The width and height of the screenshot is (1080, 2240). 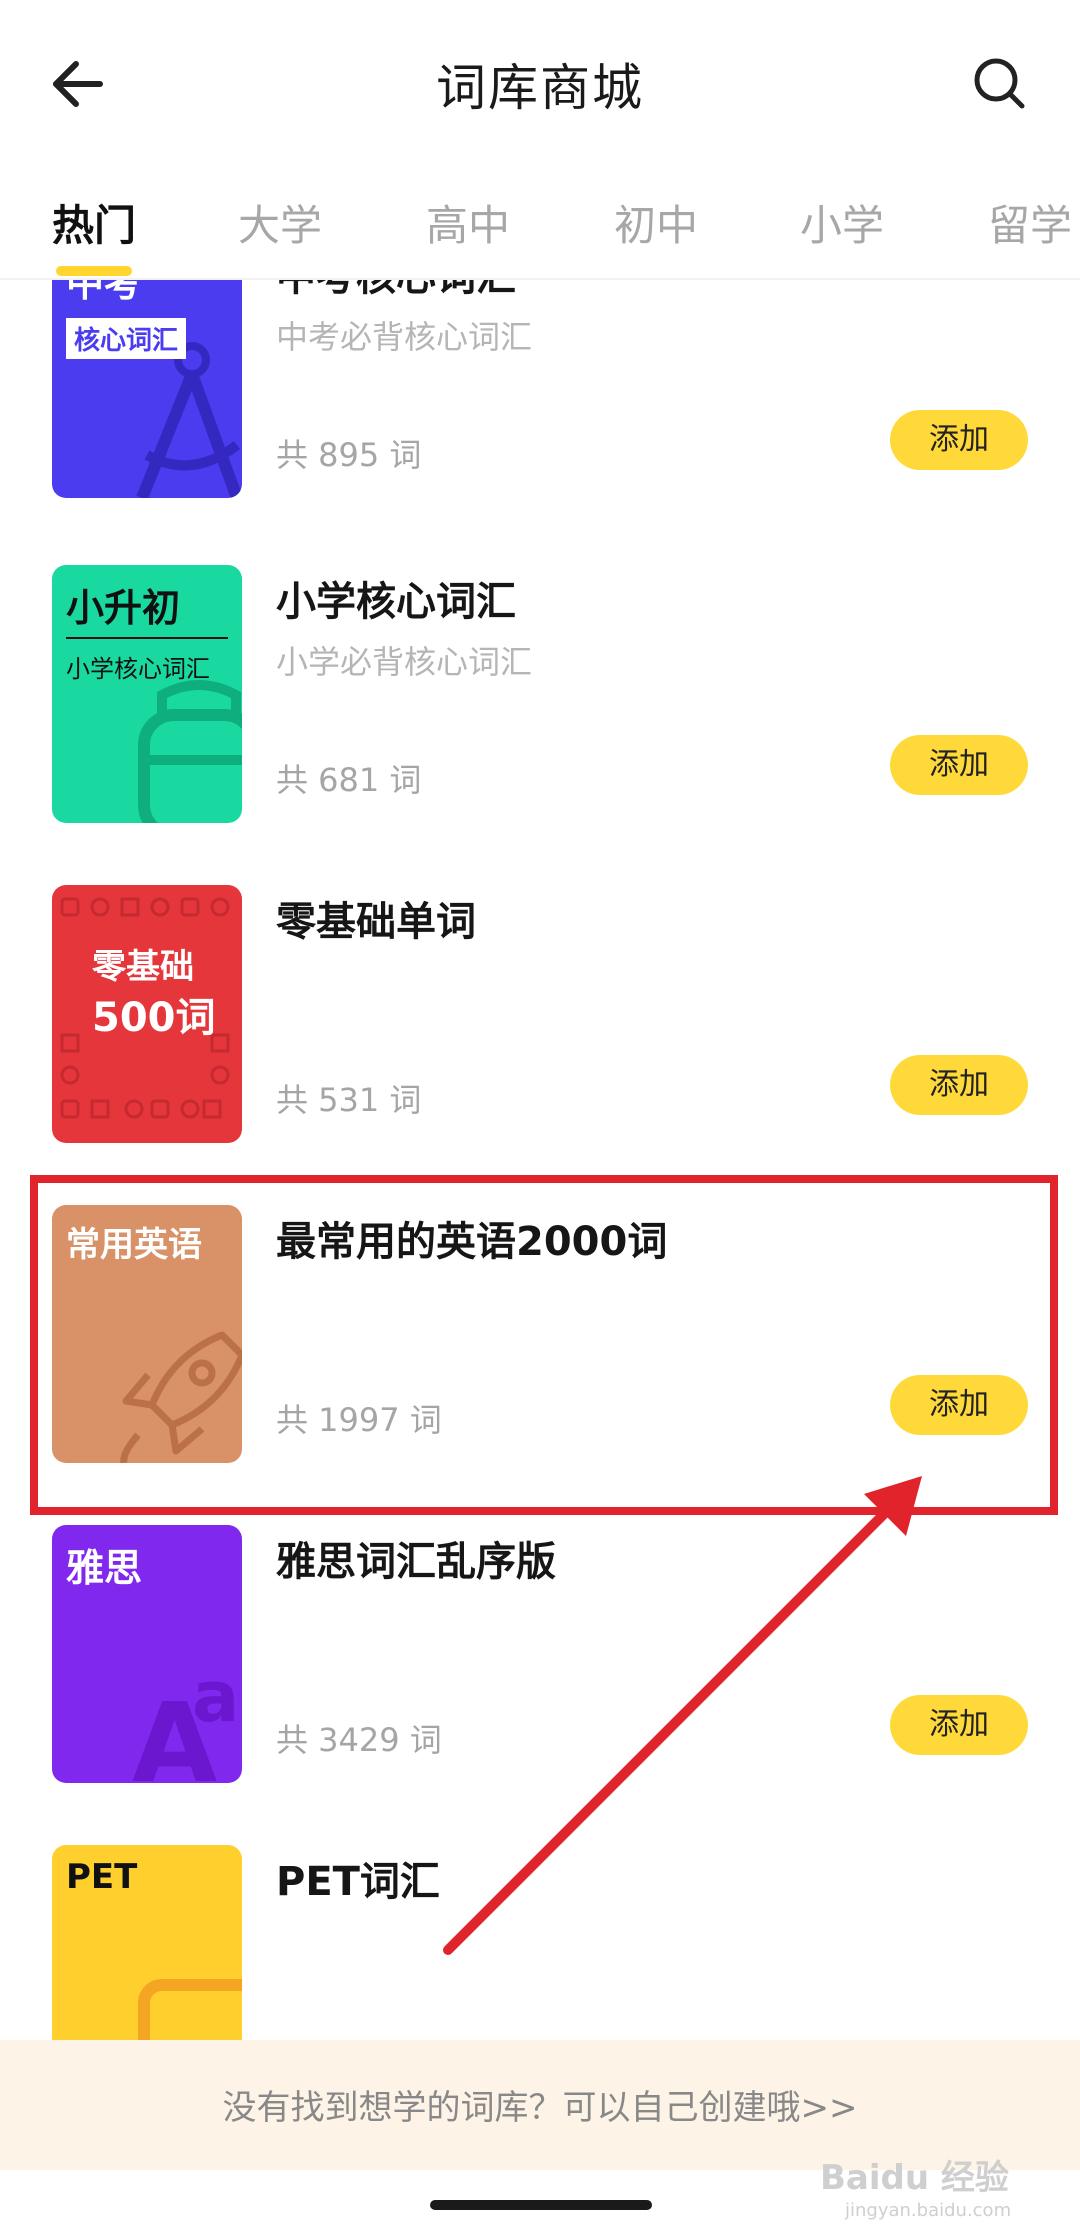 I want to click on annotation-arrow-icon, so click(x=682, y=1715).